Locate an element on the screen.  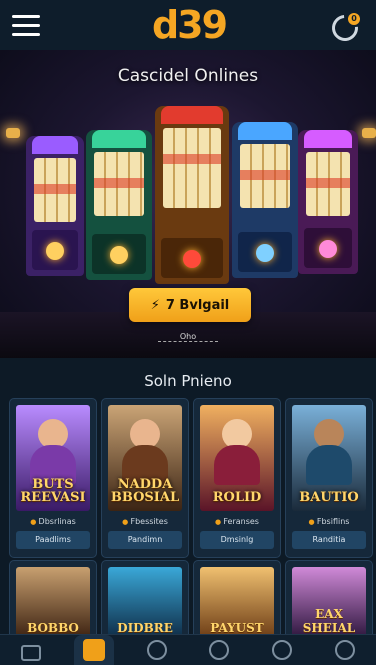
nav-support is located at coordinates (282, 650).